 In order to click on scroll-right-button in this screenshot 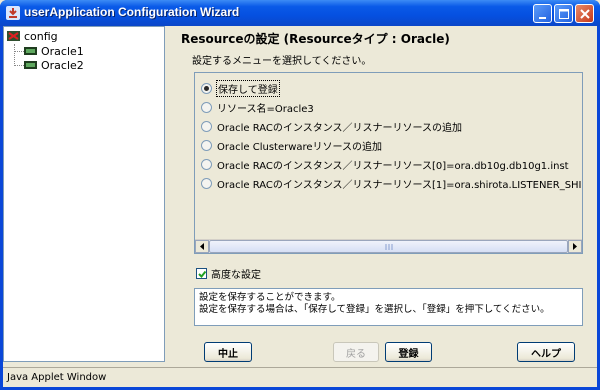, I will do `click(575, 246)`.